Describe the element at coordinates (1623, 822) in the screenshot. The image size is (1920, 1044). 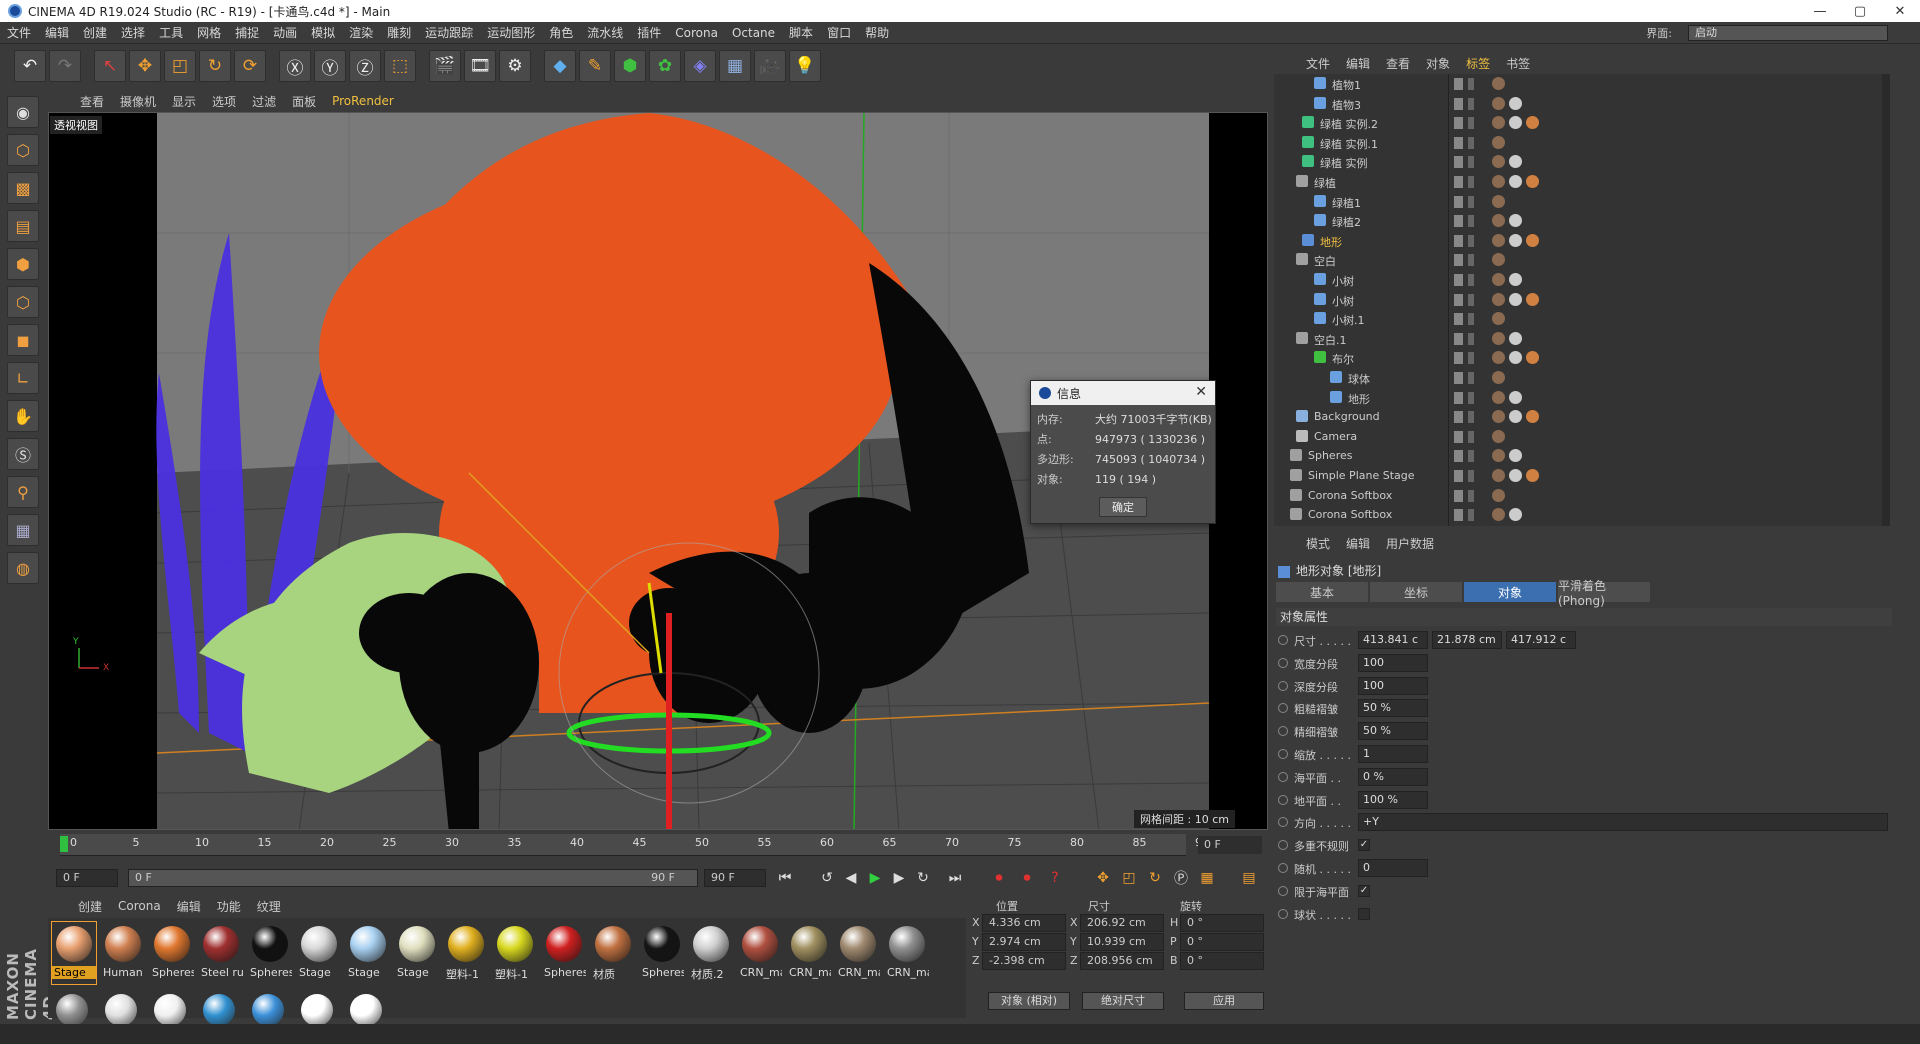
I see `attribute-value: +Y` at that location.